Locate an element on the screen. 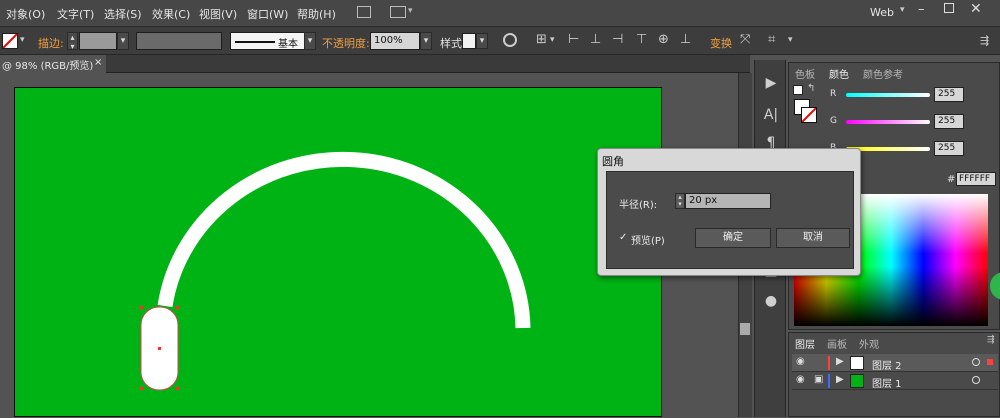 The height and width of the screenshot is (418, 1000). menu-window: 窗口(W) is located at coordinates (267, 14).